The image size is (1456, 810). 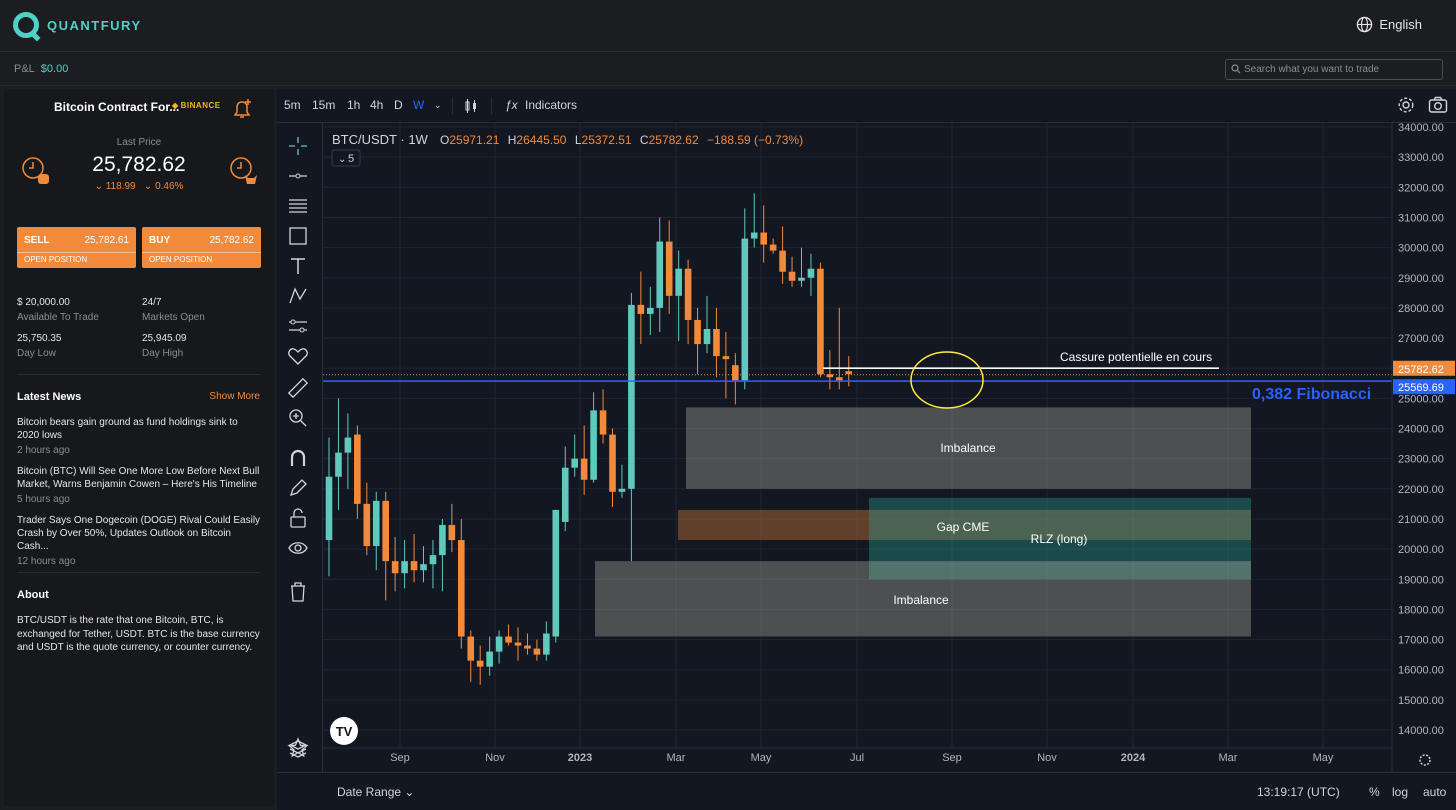 I want to click on indicators-icon: ƒx, so click(x=511, y=105).